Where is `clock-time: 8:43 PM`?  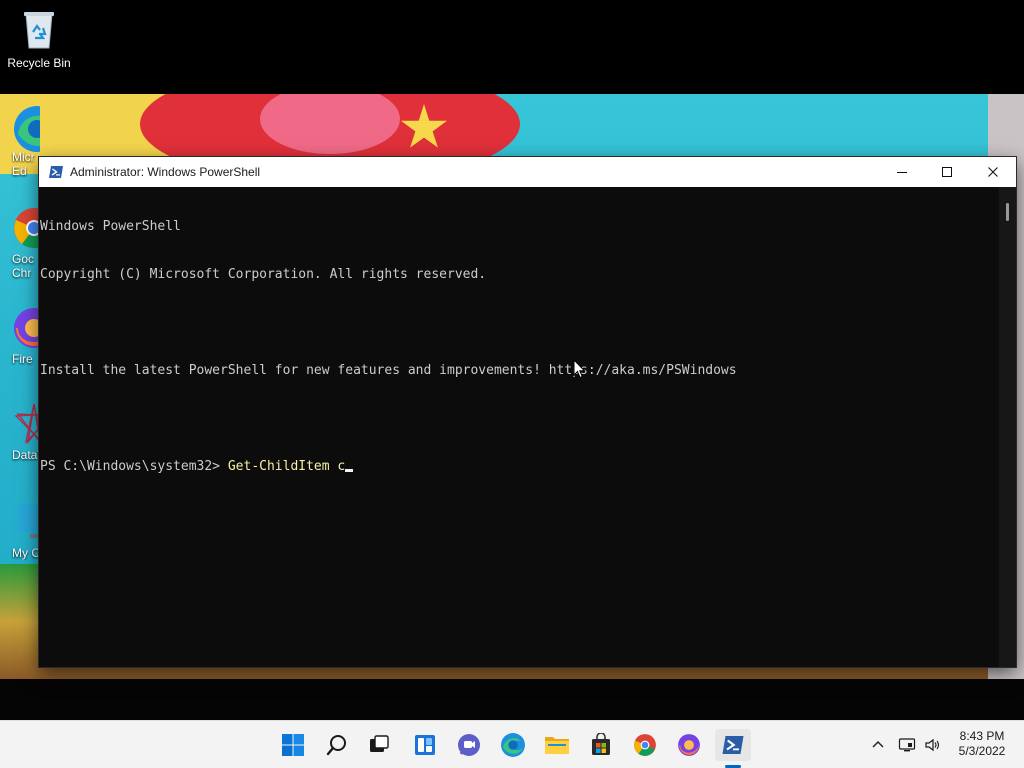 clock-time: 8:43 PM is located at coordinates (982, 736).